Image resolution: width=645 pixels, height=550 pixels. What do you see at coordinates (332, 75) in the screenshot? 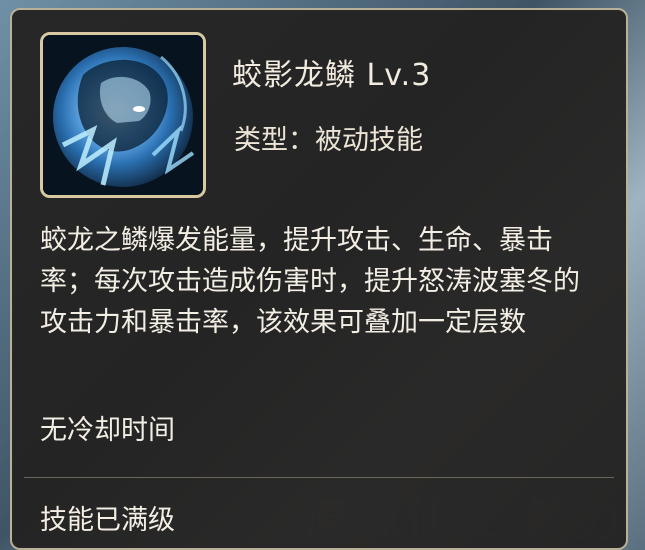
I see `skill-name-level: 蛟影龙鳞 Lv.3` at bounding box center [332, 75].